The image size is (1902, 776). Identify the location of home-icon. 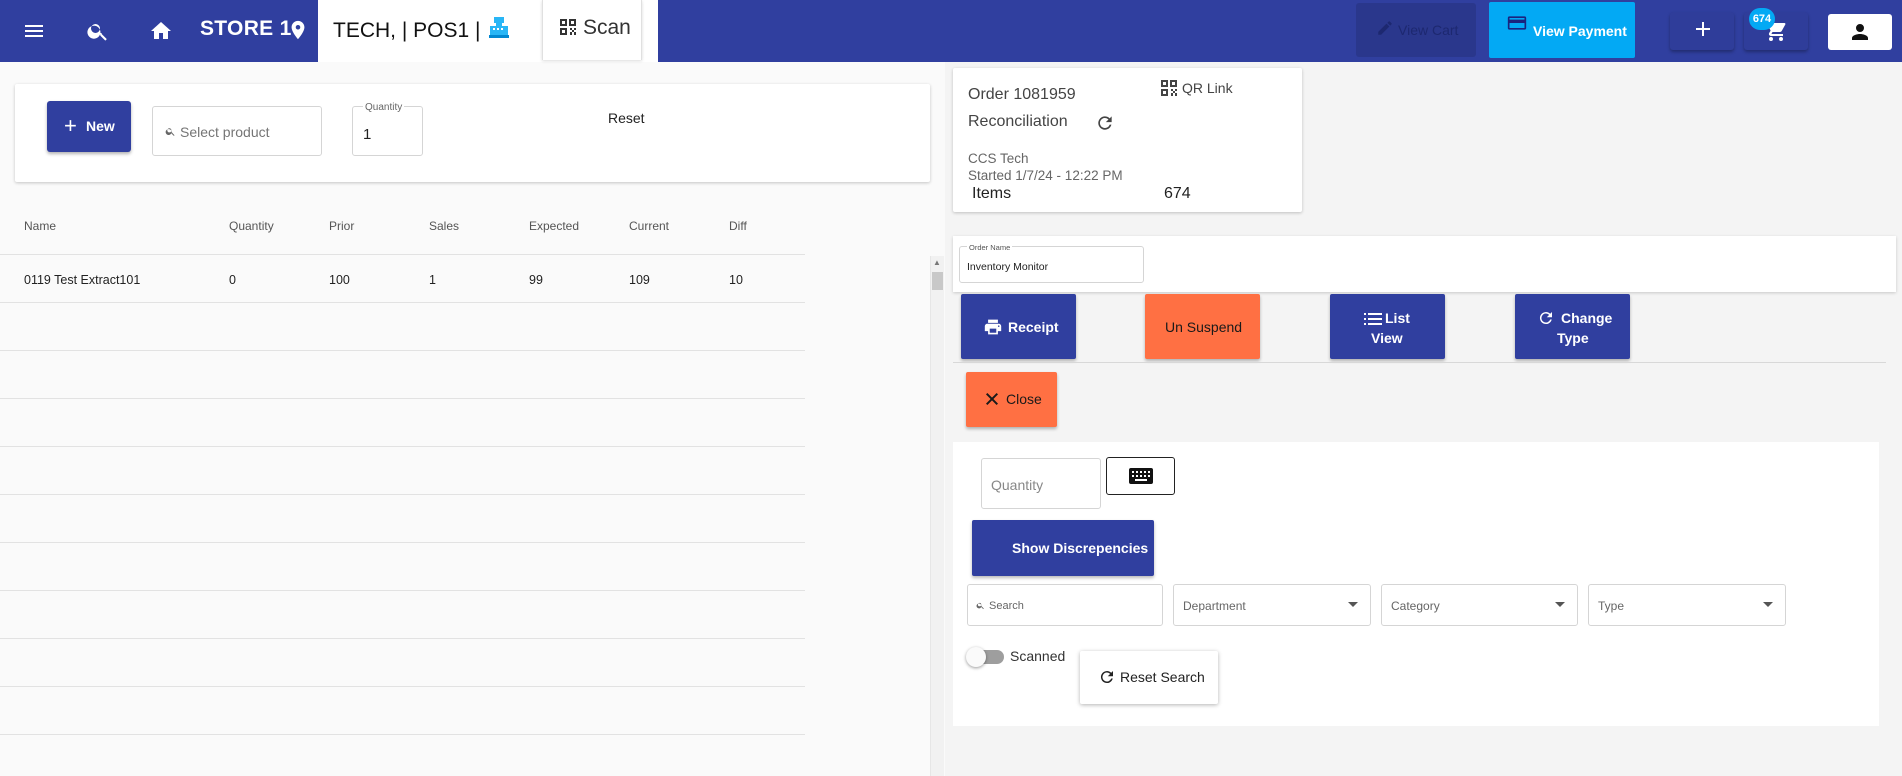
(161, 31).